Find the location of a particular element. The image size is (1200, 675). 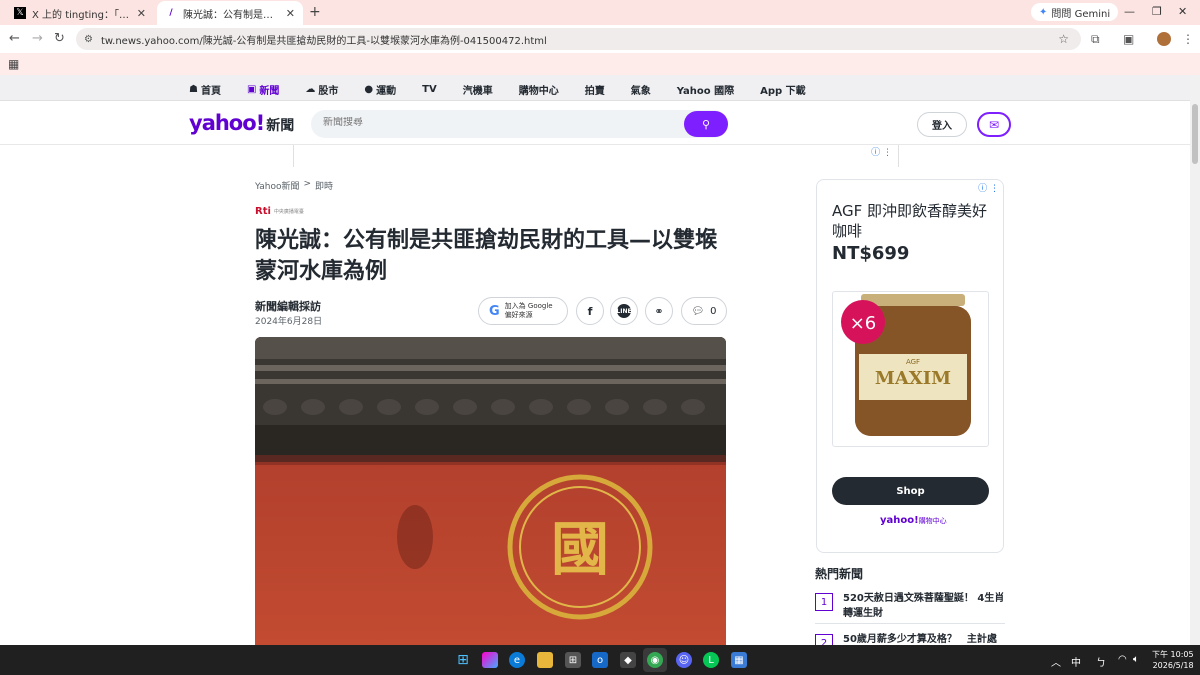

link-icon: ⚭ is located at coordinates (659, 311).